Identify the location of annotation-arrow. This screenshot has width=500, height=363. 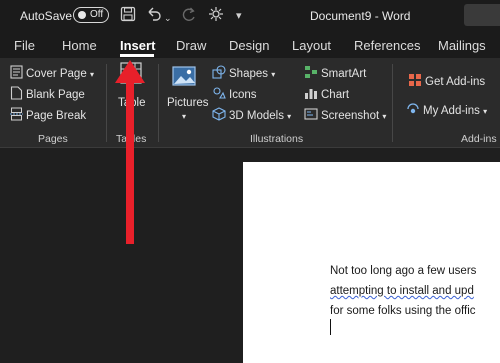
(130, 152).